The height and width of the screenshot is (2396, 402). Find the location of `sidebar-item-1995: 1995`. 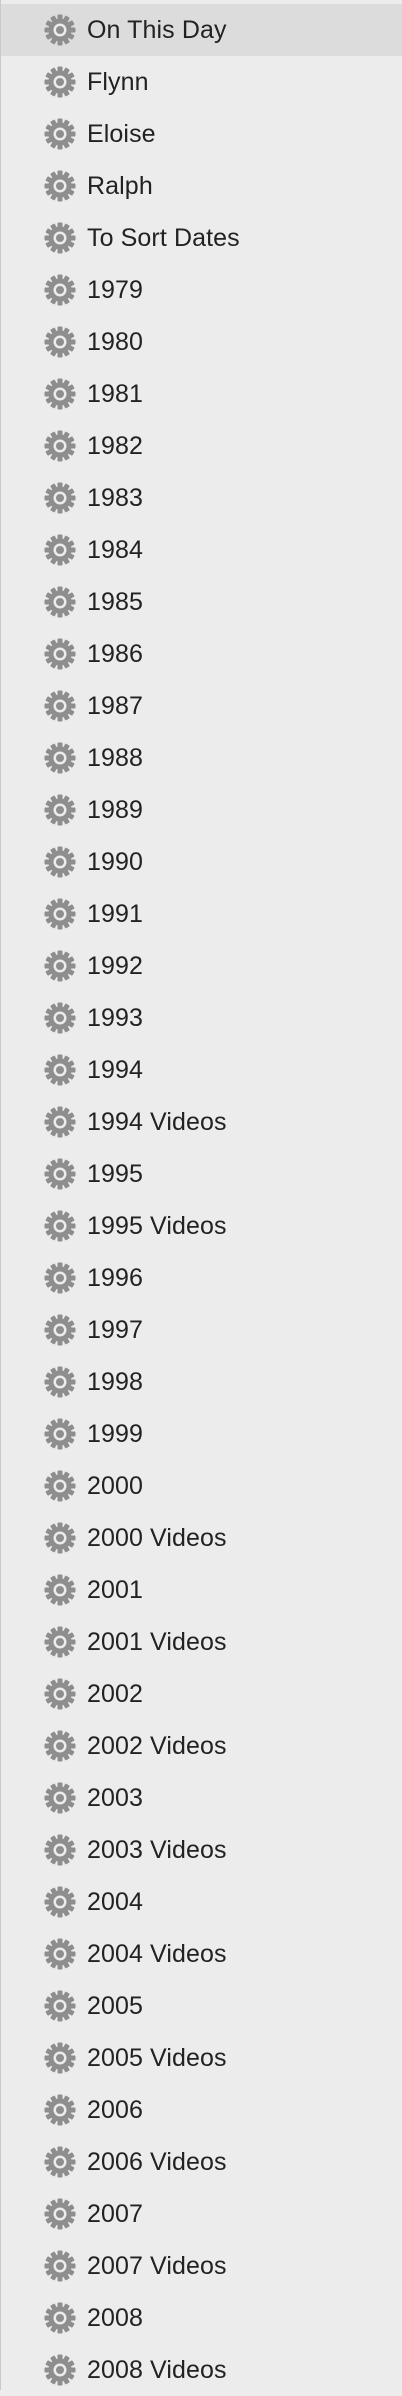

sidebar-item-1995: 1995 is located at coordinates (201, 1174).